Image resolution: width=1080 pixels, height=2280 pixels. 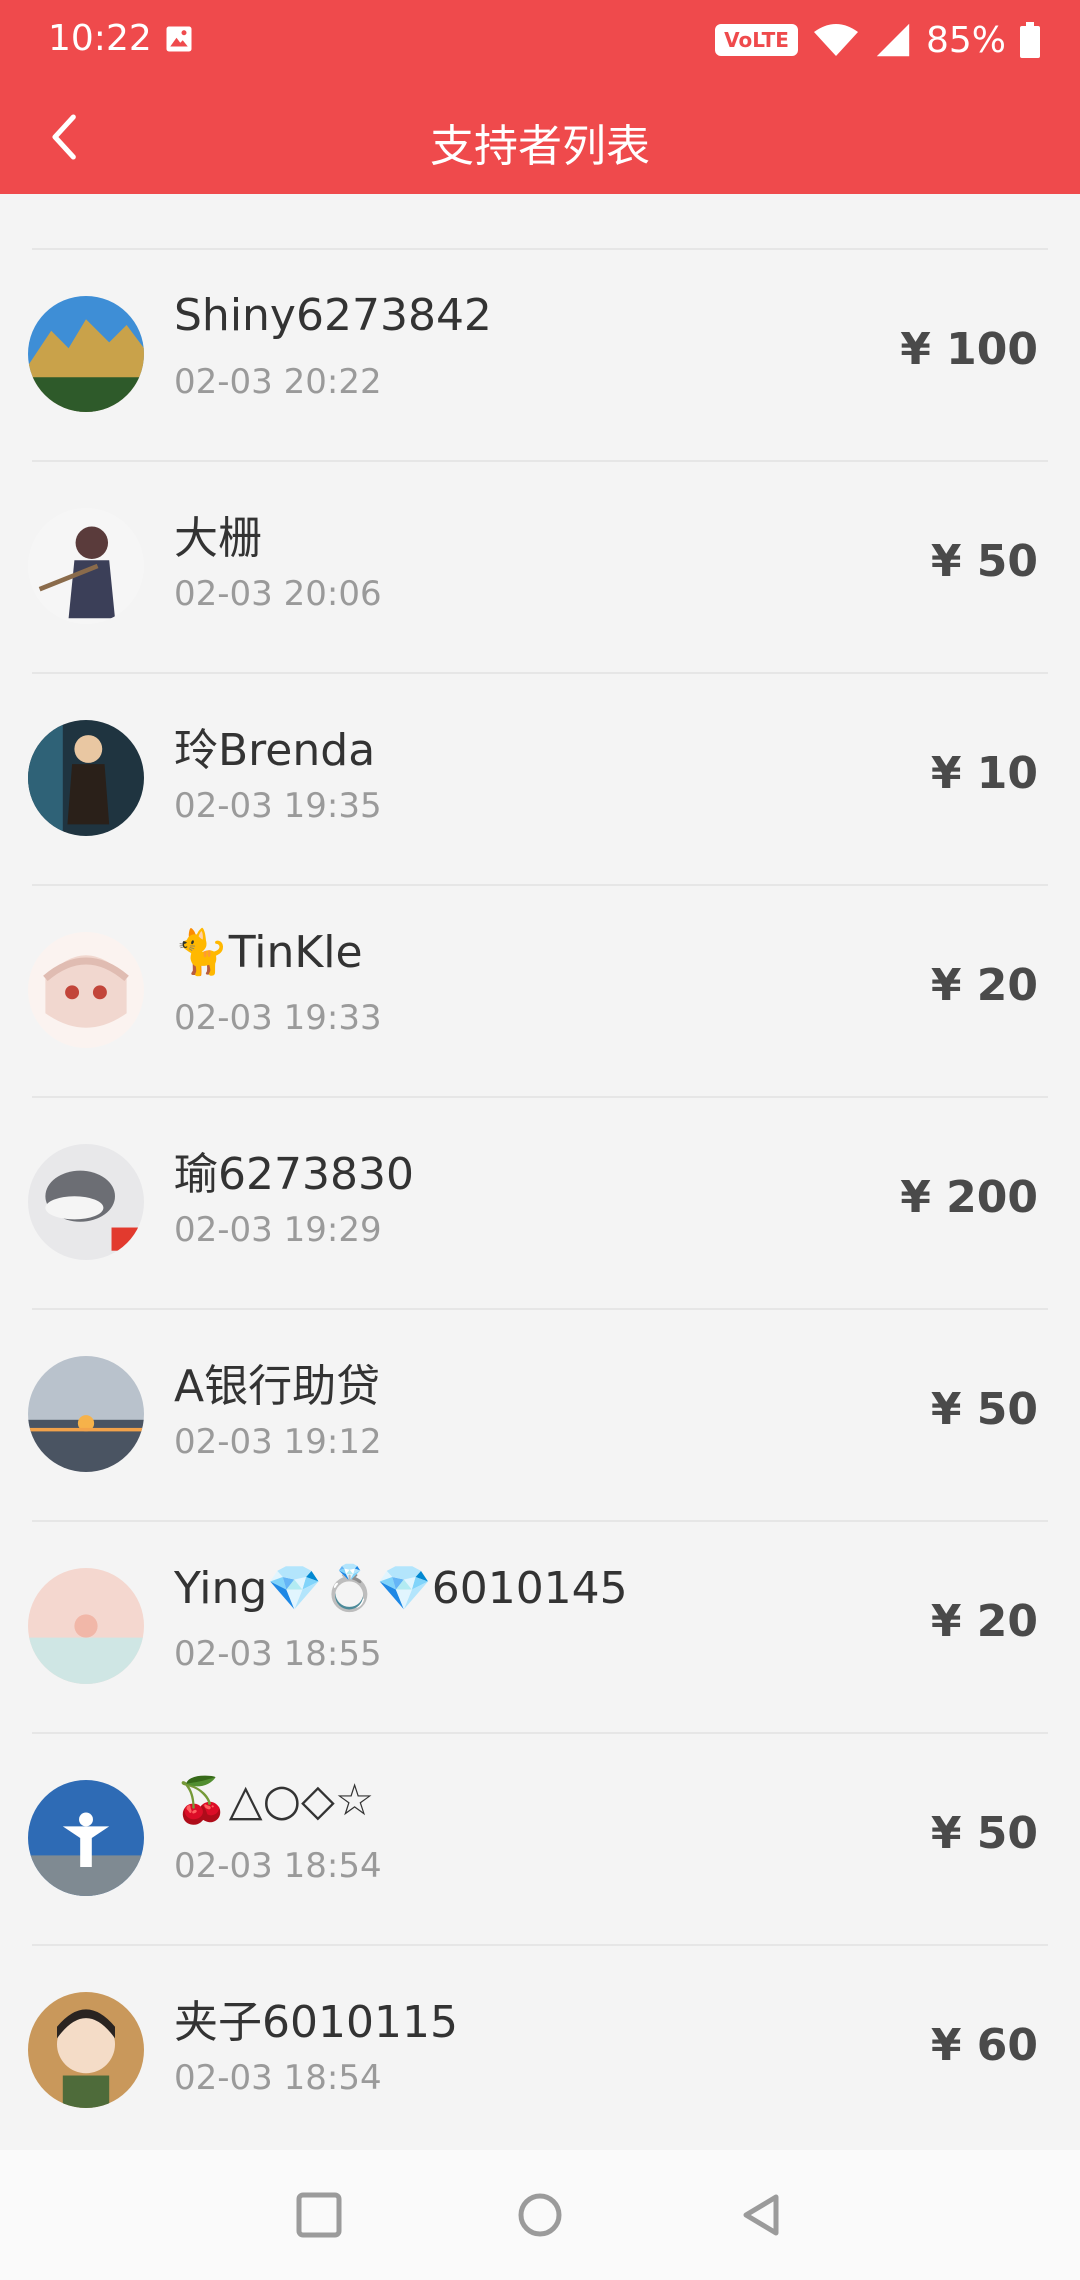 What do you see at coordinates (965, 40) in the screenshot?
I see `battery-percent: 85%` at bounding box center [965, 40].